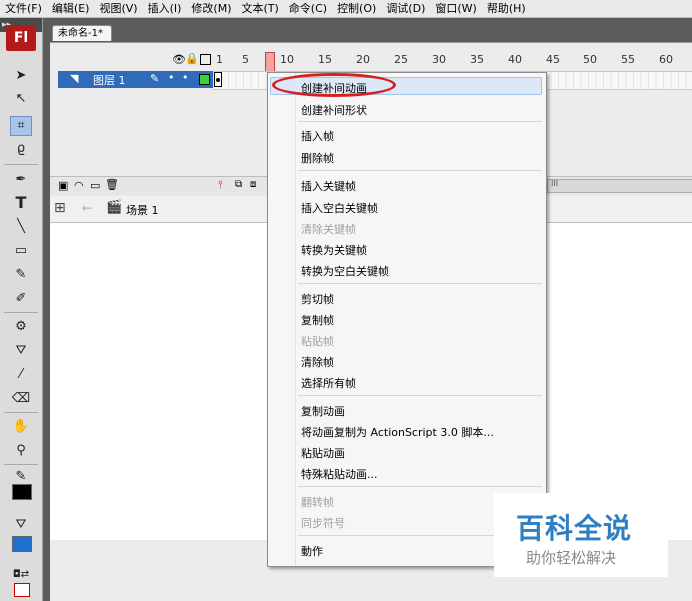 The image size is (692, 601). What do you see at coordinates (204, 79) in the screenshot?
I see `outline-color-icon` at bounding box center [204, 79].